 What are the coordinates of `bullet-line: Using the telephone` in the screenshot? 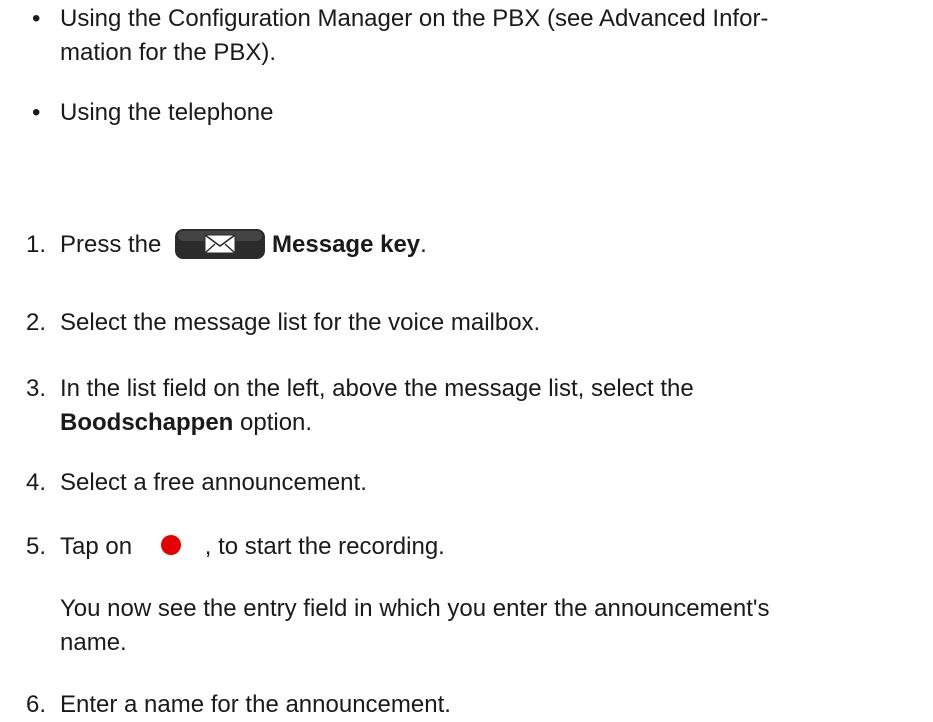 It's located at (167, 112).